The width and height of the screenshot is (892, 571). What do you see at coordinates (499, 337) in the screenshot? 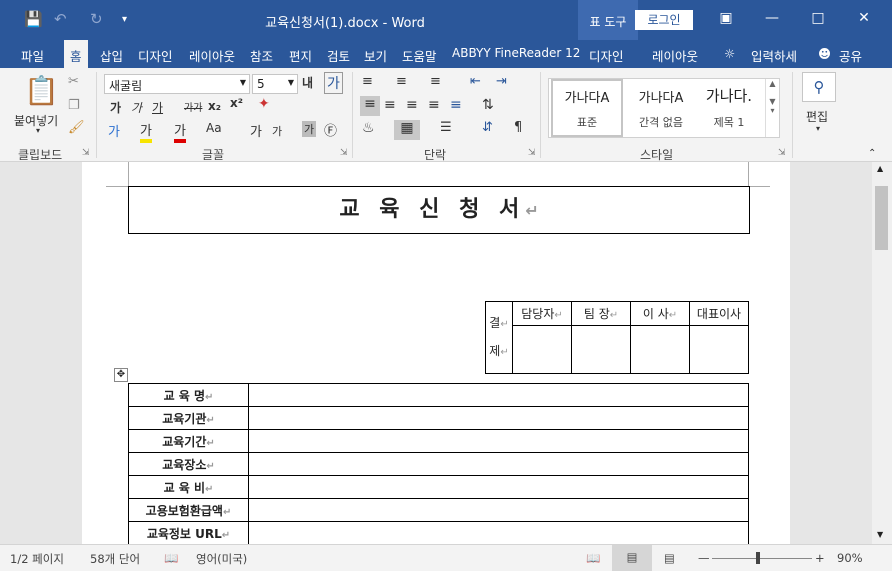
I see `approval-side-cell: 결↵ 제↵` at bounding box center [499, 337].